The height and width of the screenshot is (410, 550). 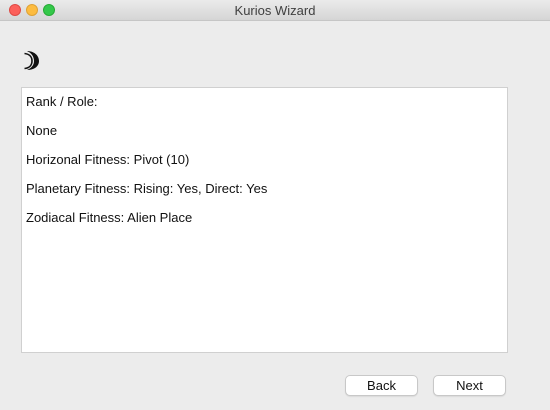 What do you see at coordinates (381, 385) in the screenshot?
I see `back-button: Back` at bounding box center [381, 385].